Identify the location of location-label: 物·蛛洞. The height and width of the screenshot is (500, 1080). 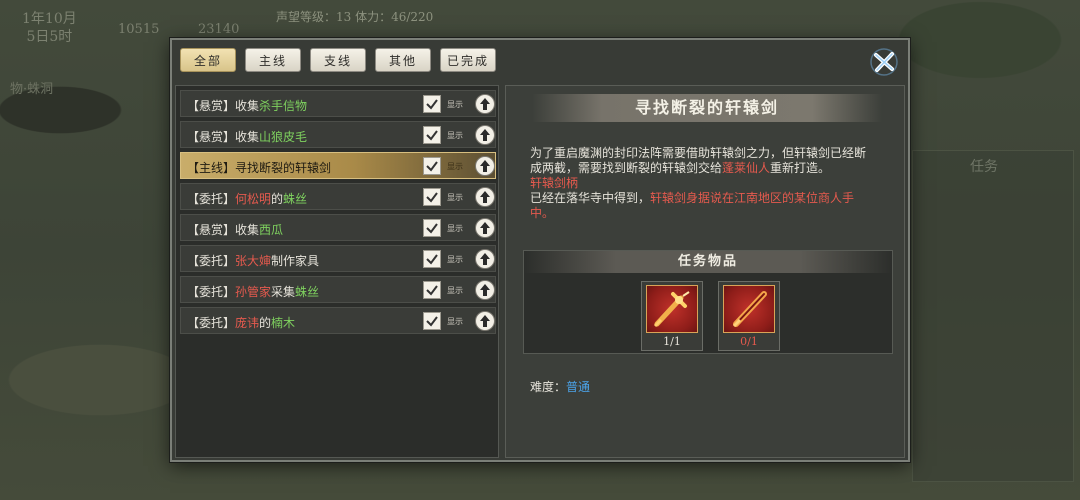
(32, 89).